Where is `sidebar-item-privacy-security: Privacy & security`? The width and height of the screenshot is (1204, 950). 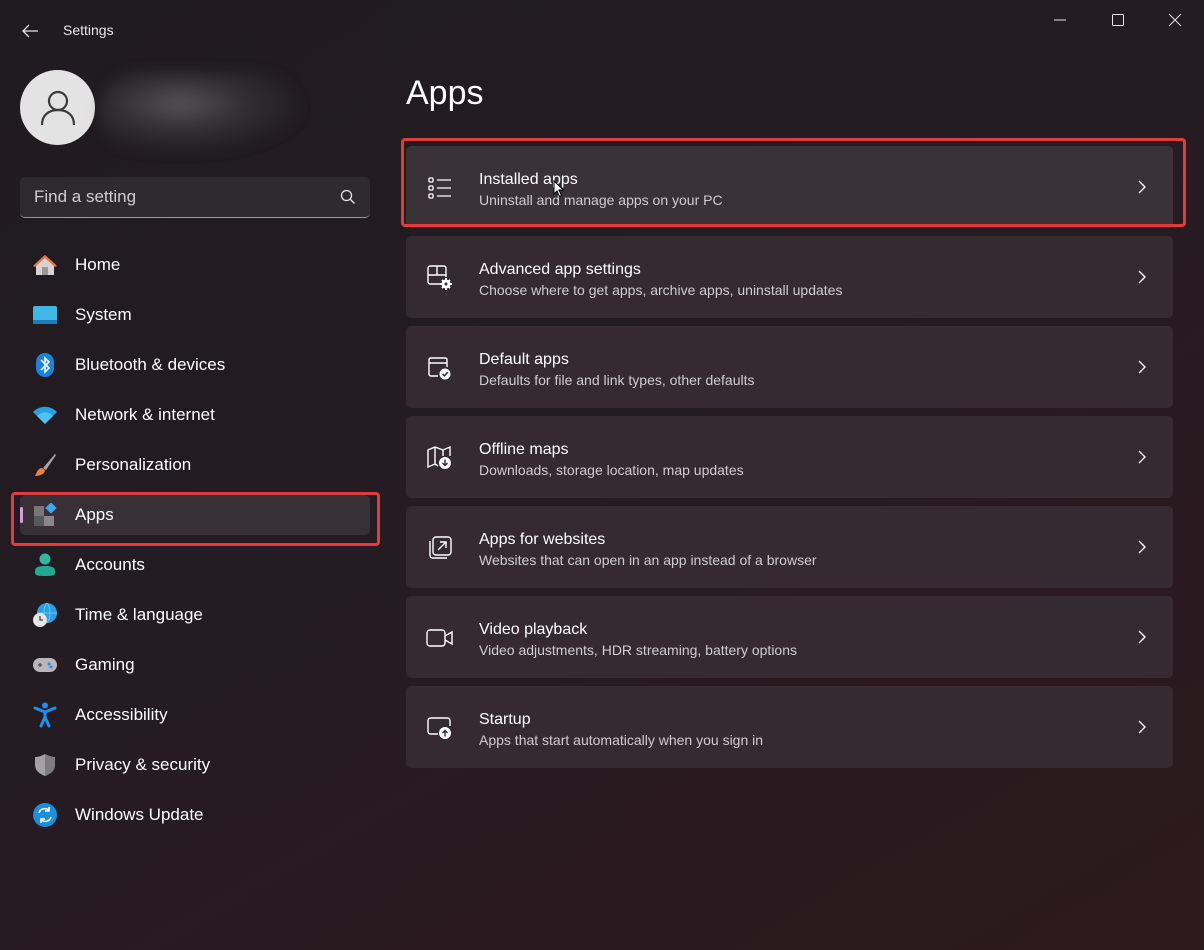 sidebar-item-privacy-security: Privacy & security is located at coordinates (195, 765).